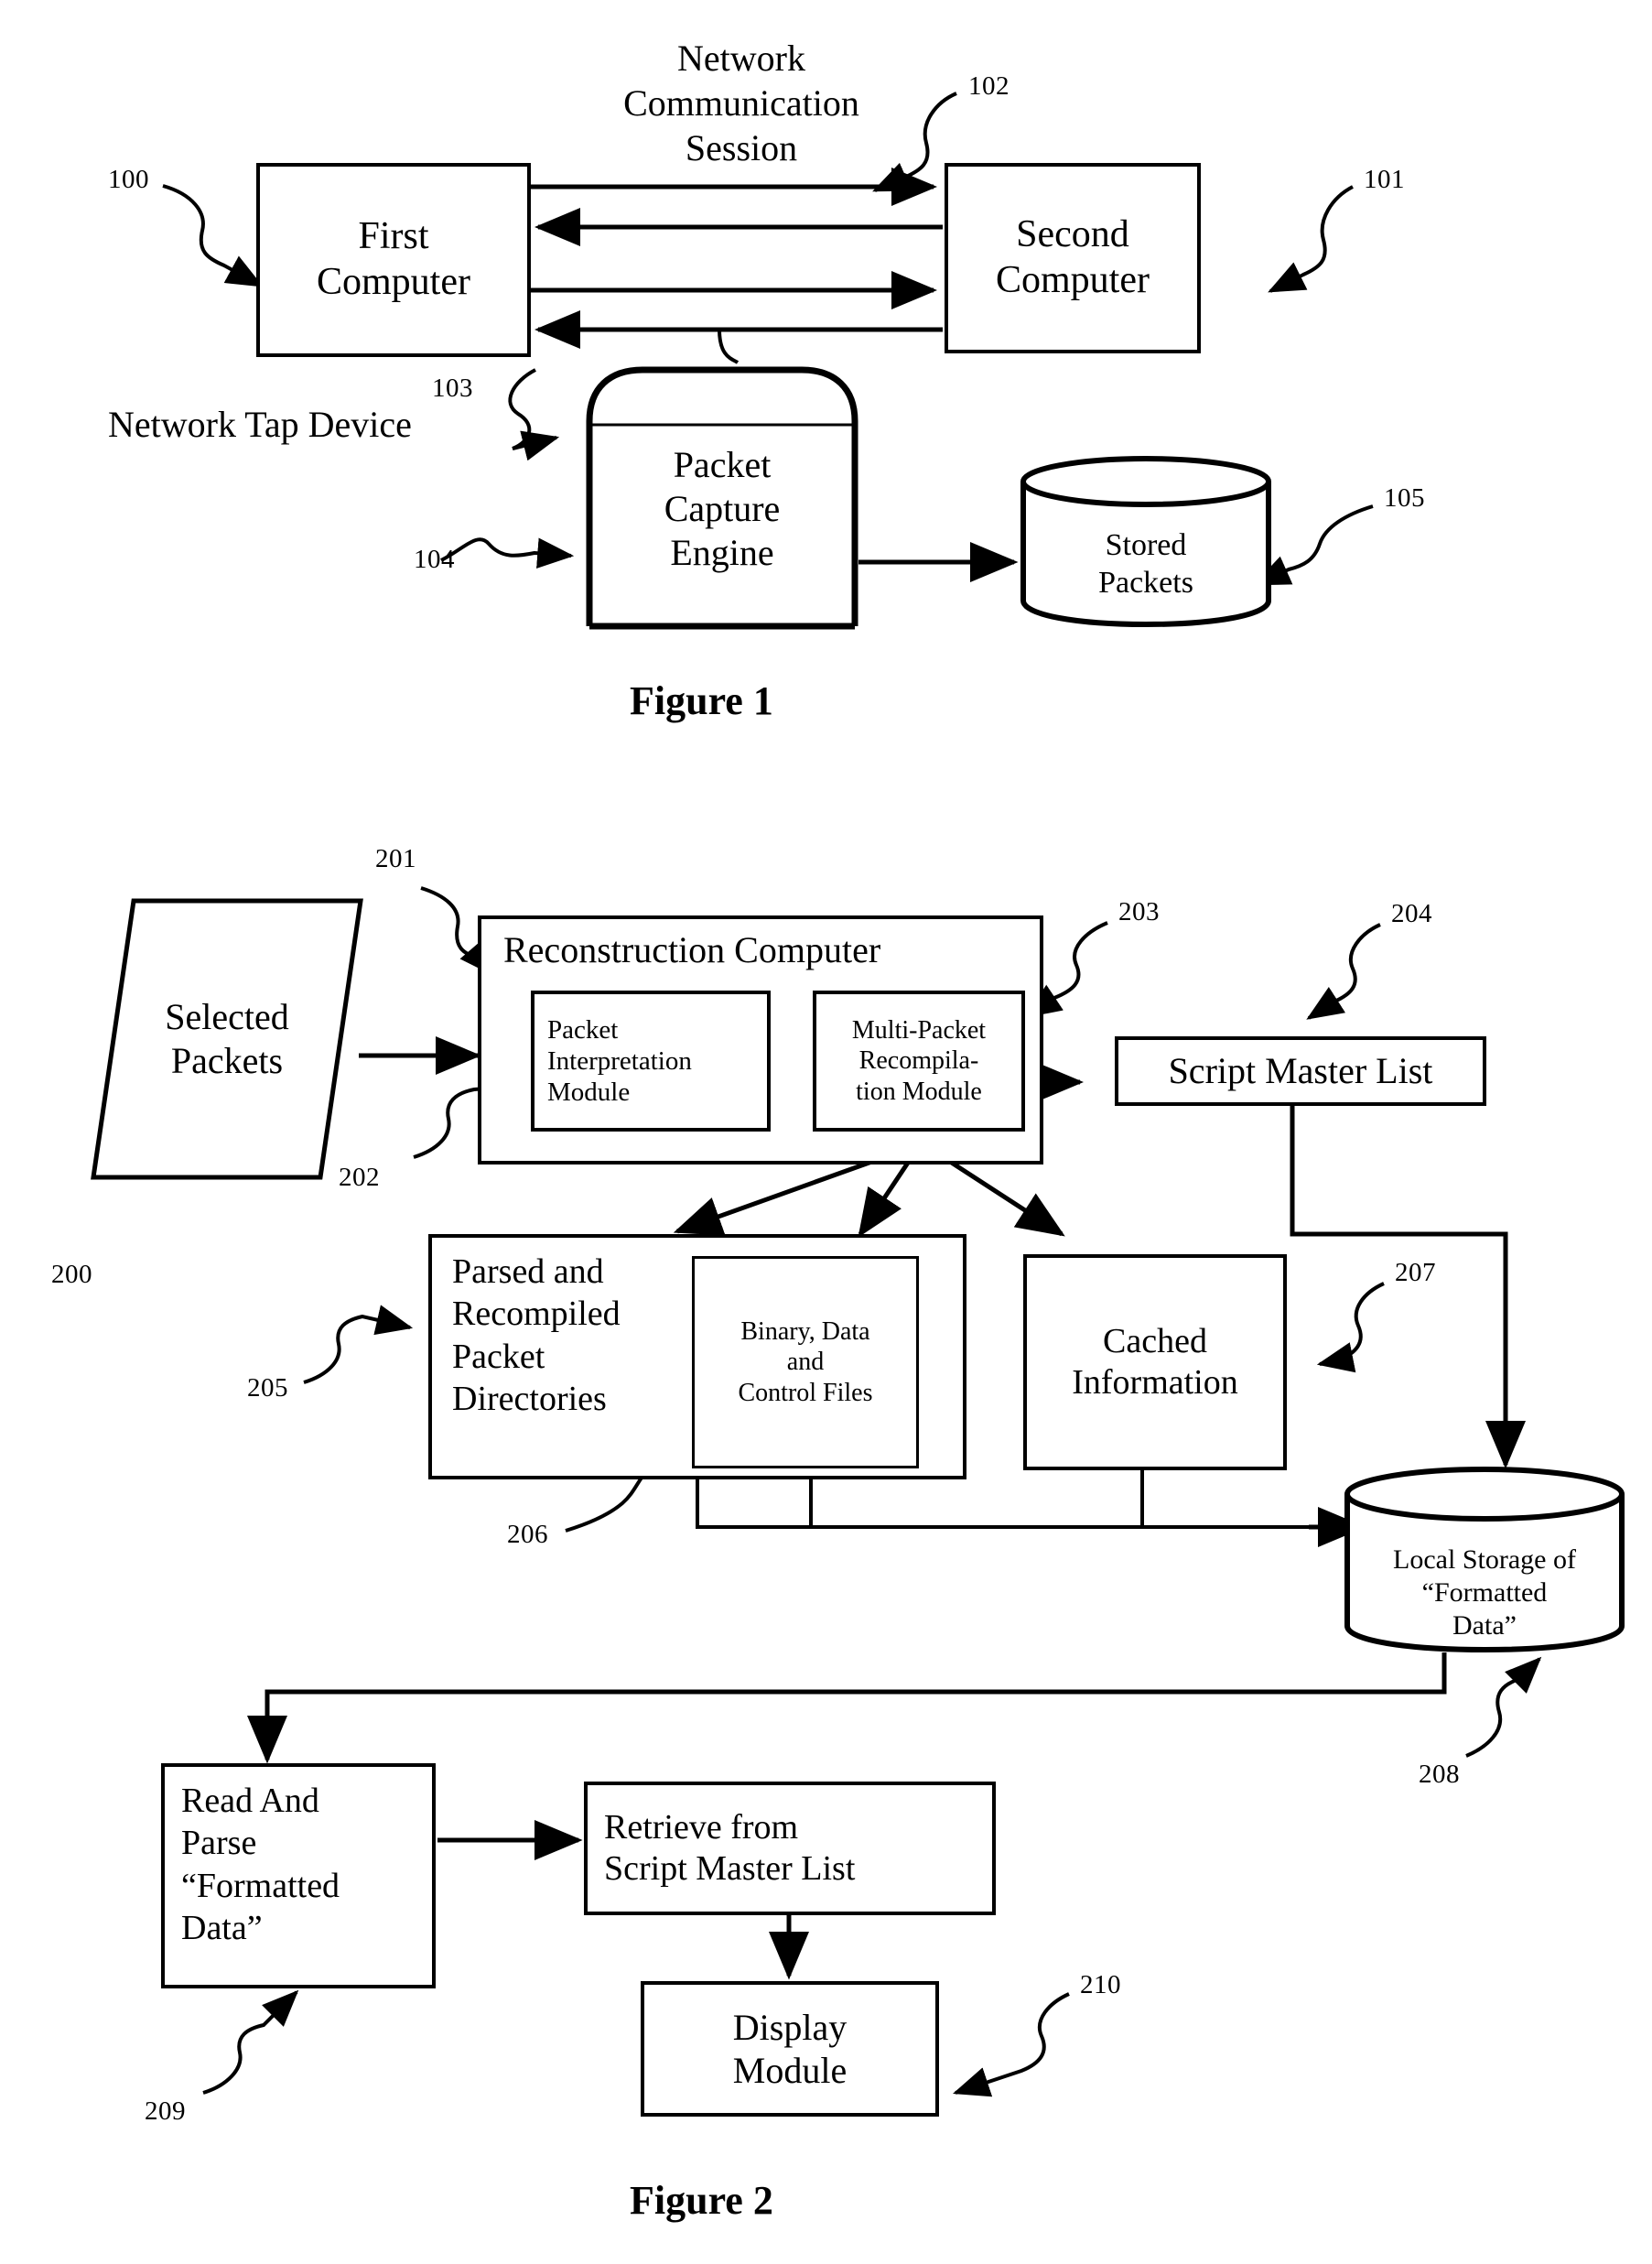 The image size is (1652, 2264). I want to click on binary-data-control-files-label: Binary, Data and Control Files, so click(805, 1362).